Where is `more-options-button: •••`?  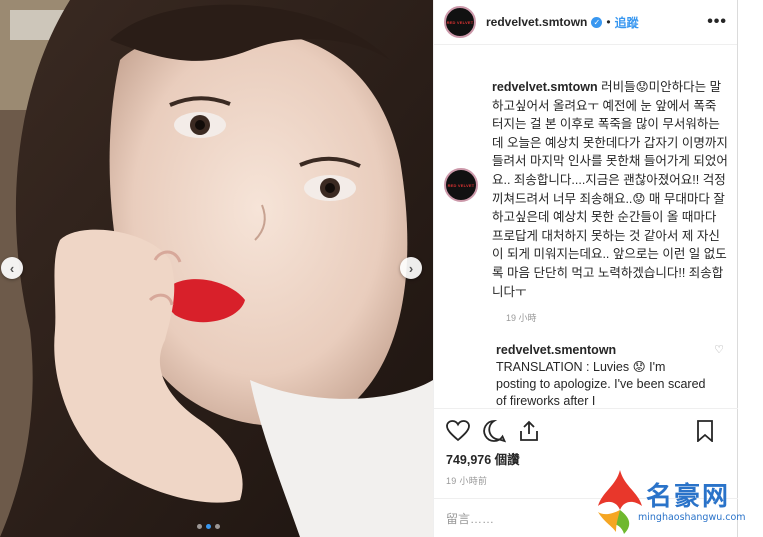 more-options-button: ••• is located at coordinates (717, 22).